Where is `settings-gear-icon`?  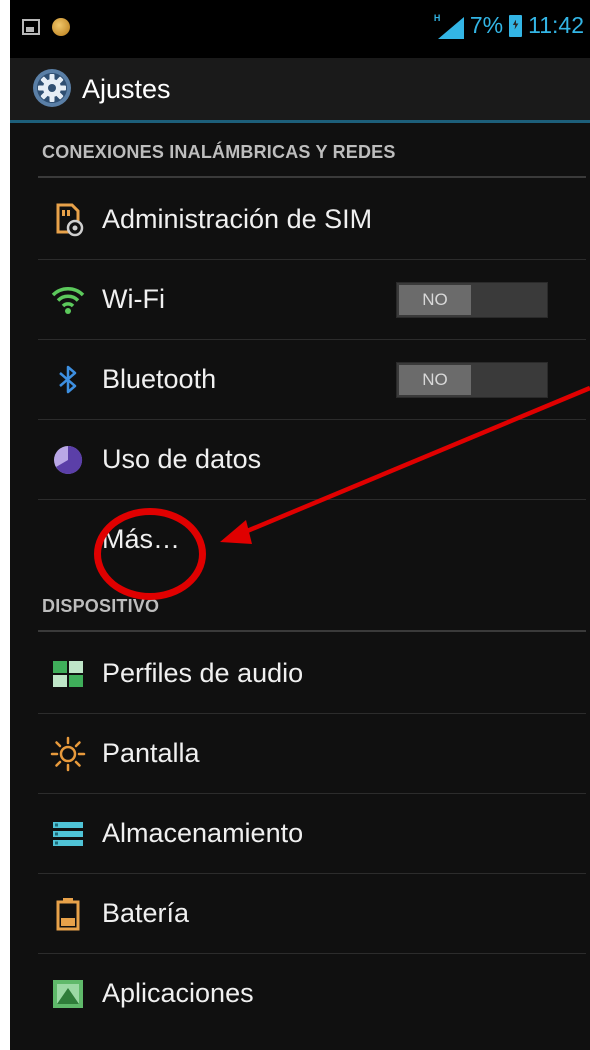 settings-gear-icon is located at coordinates (52, 88).